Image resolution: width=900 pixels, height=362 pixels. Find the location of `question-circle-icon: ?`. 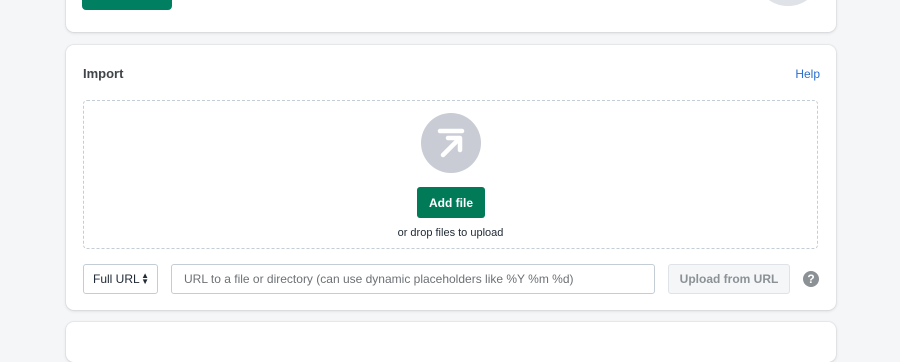

question-circle-icon: ? is located at coordinates (811, 279).